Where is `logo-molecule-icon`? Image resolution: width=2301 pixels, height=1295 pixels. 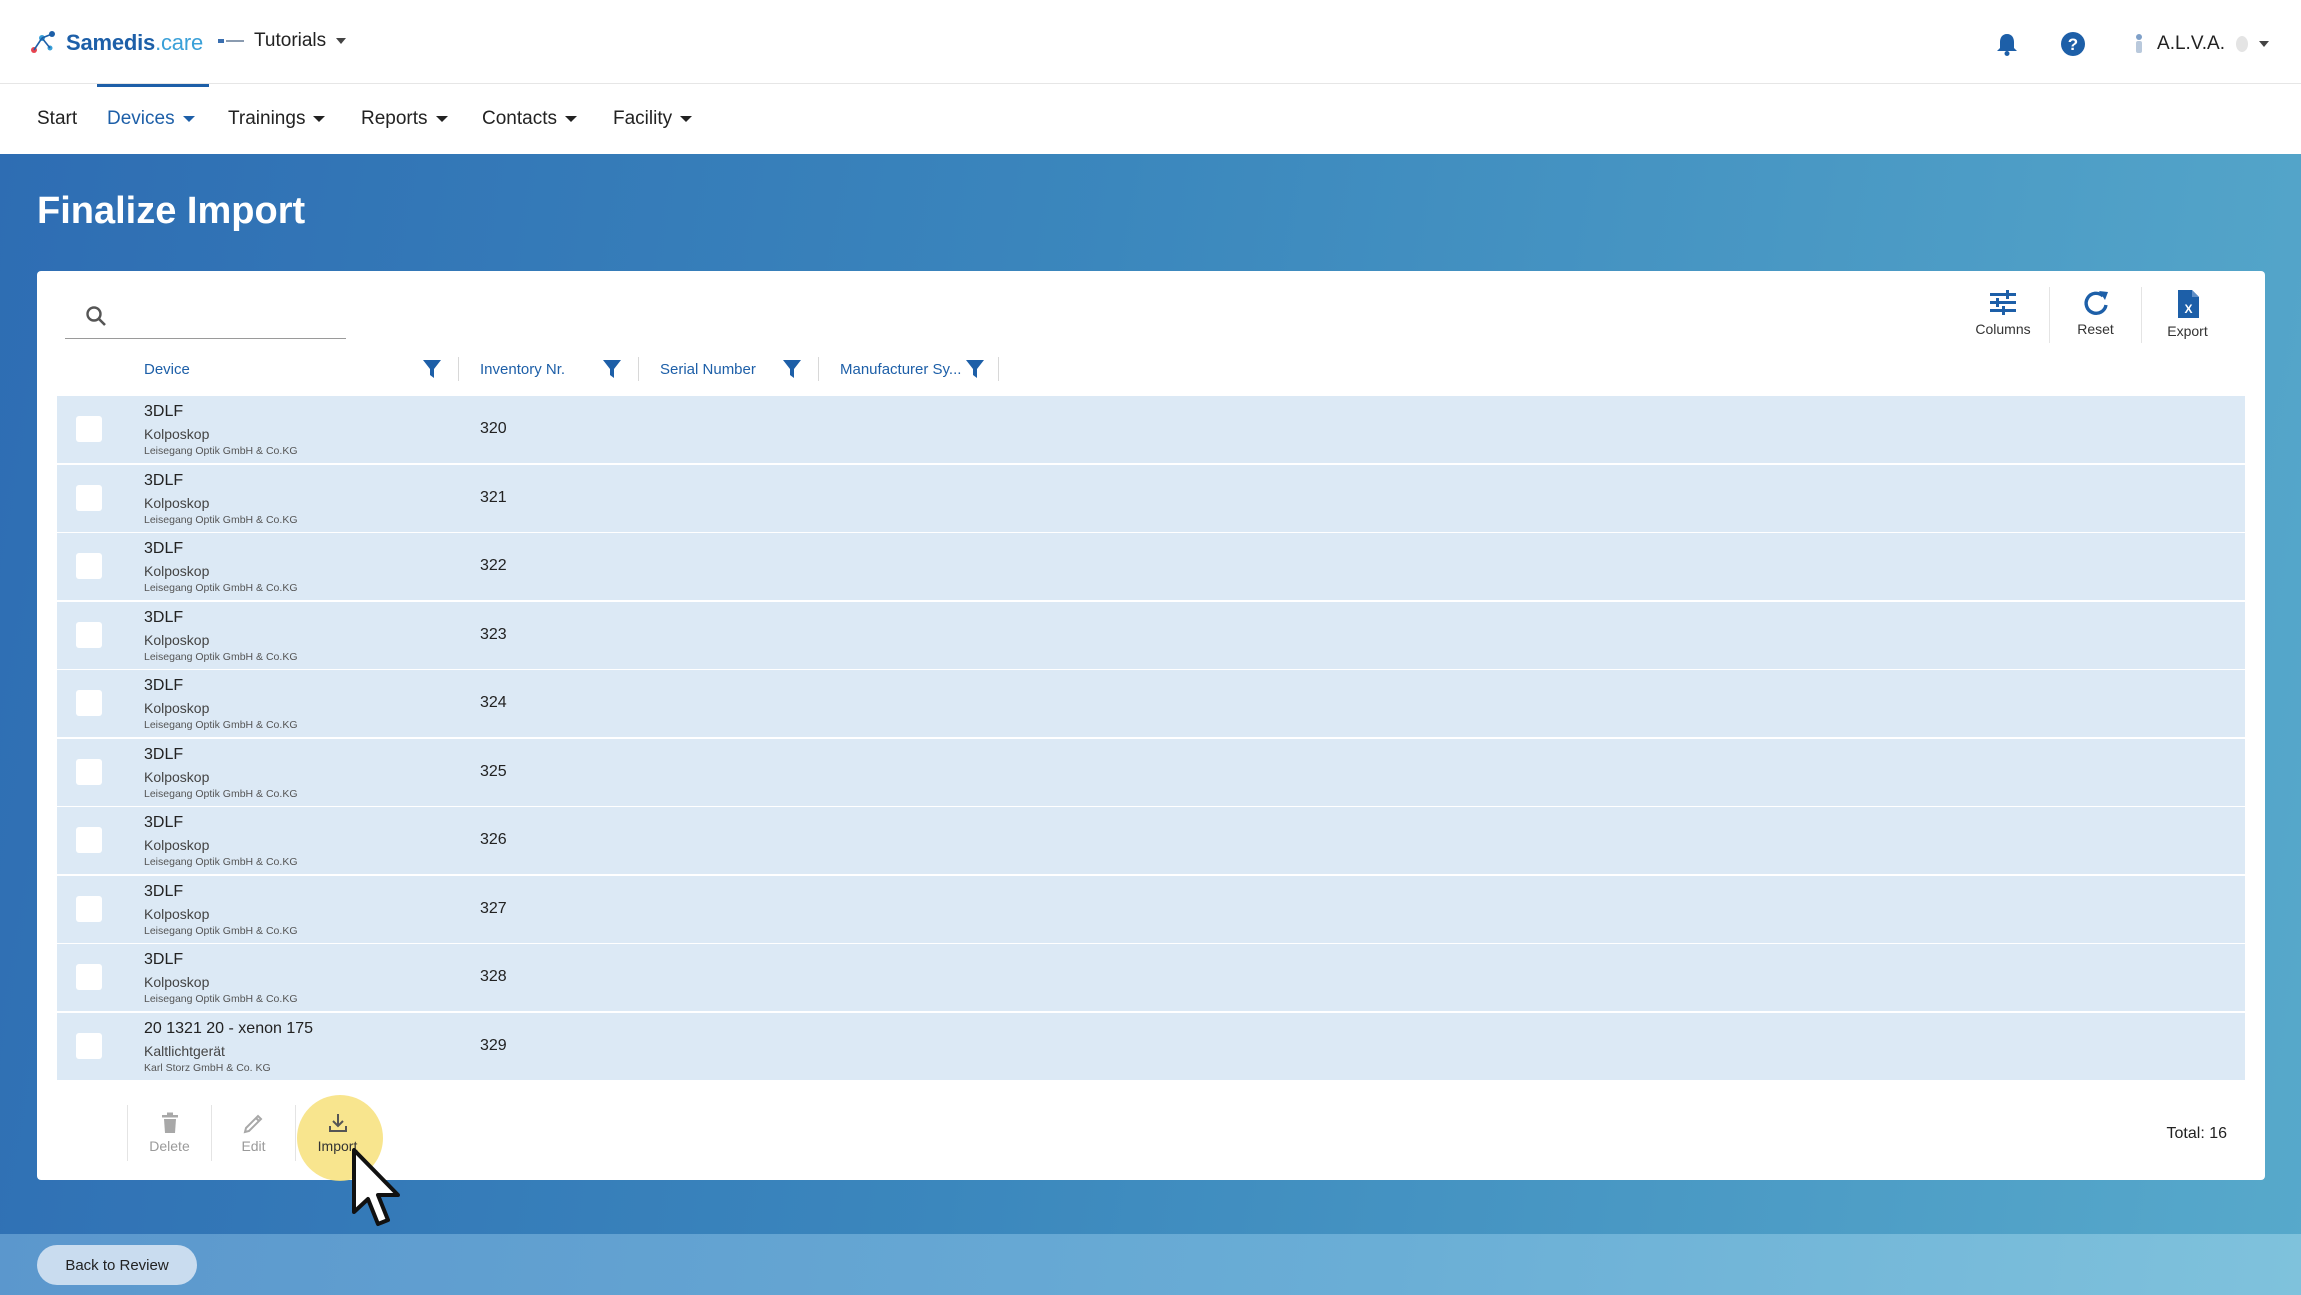
logo-molecule-icon is located at coordinates (43, 42).